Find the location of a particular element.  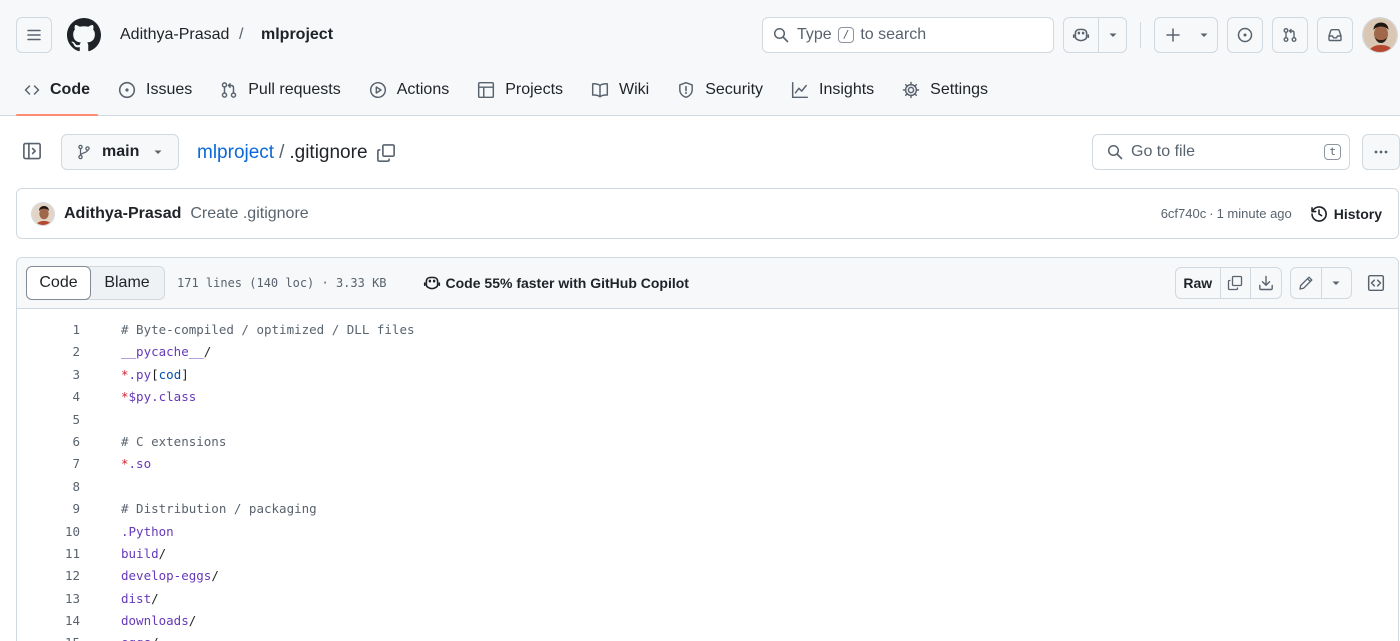

menu-button is located at coordinates (34, 35).